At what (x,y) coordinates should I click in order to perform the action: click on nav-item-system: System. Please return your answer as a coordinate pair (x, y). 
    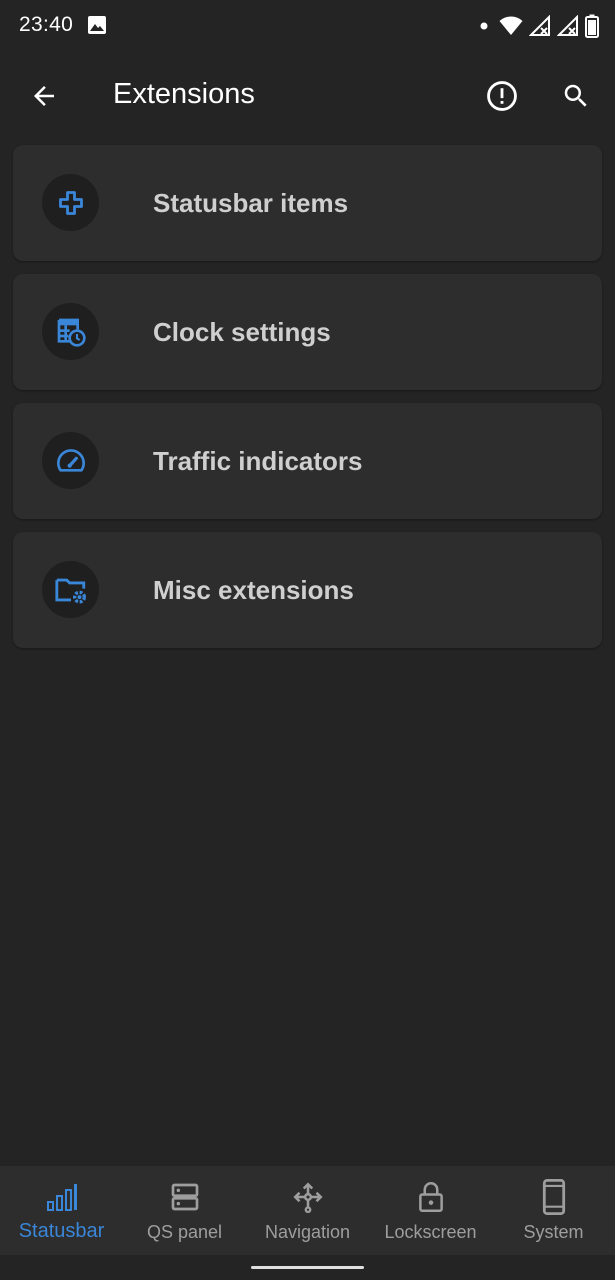
    Looking at the image, I should click on (553, 1210).